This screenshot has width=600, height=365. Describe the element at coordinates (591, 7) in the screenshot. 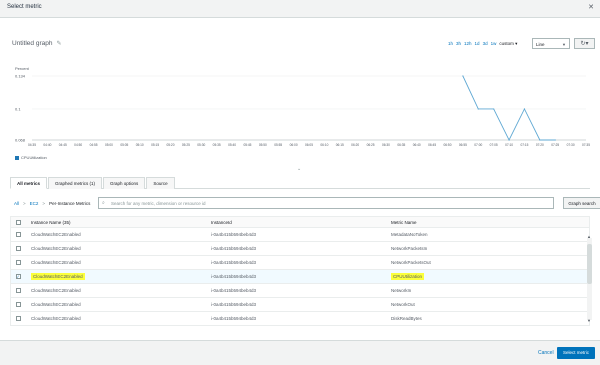

I see `close-icon: ✕` at that location.